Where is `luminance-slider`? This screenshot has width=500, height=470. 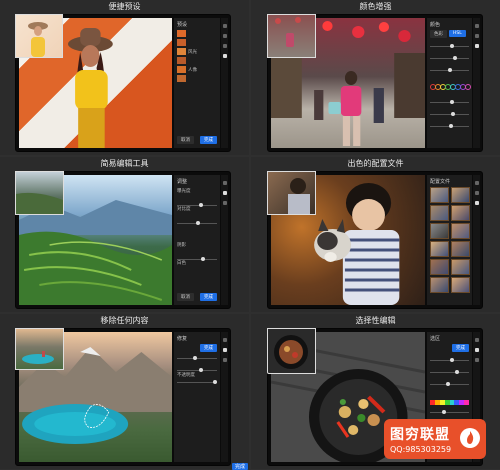 luminance-slider is located at coordinates (449, 70).